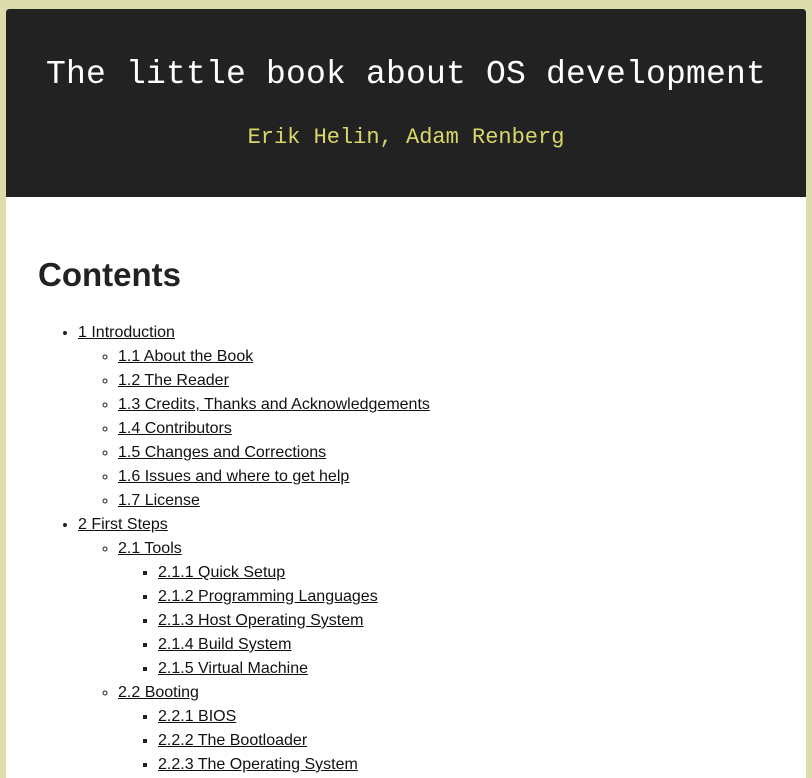  Describe the element at coordinates (123, 524) in the screenshot. I see `toc-link-chapter-2: 2 First Steps` at that location.